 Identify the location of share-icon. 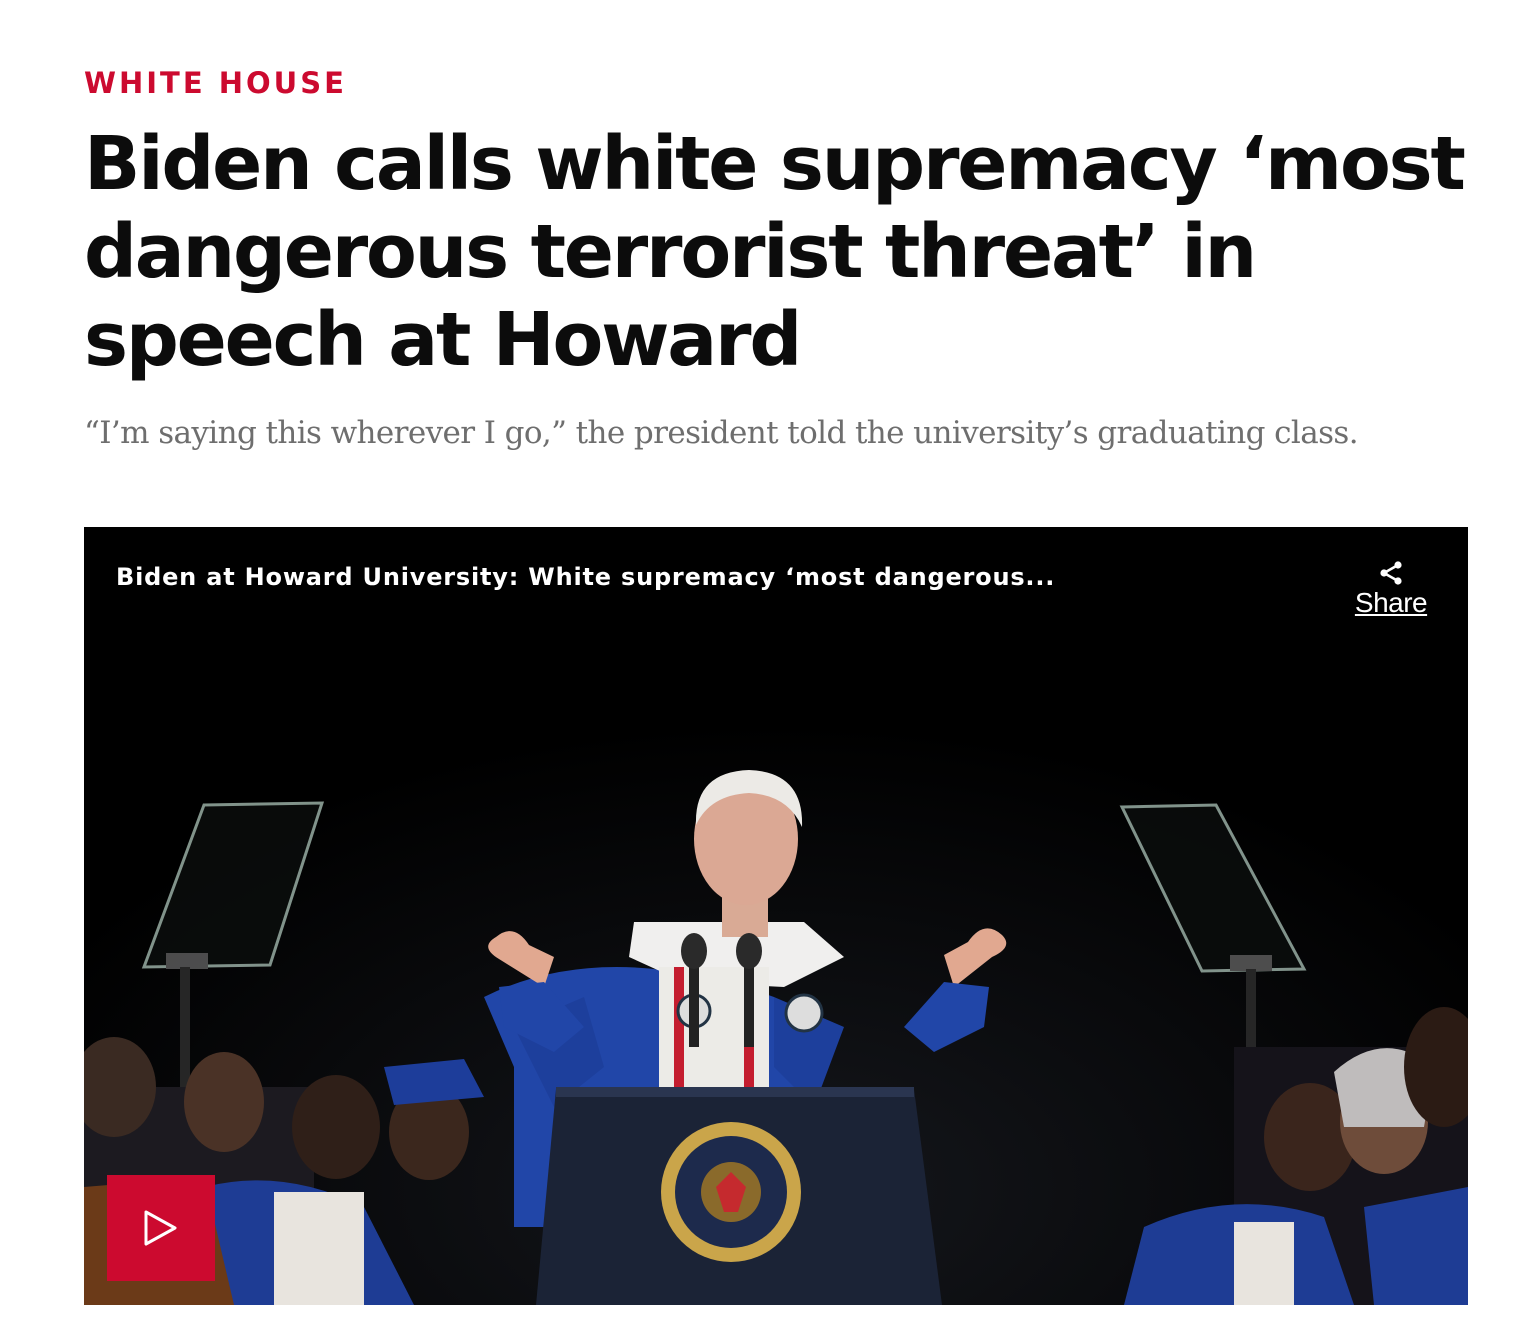
(1391, 573).